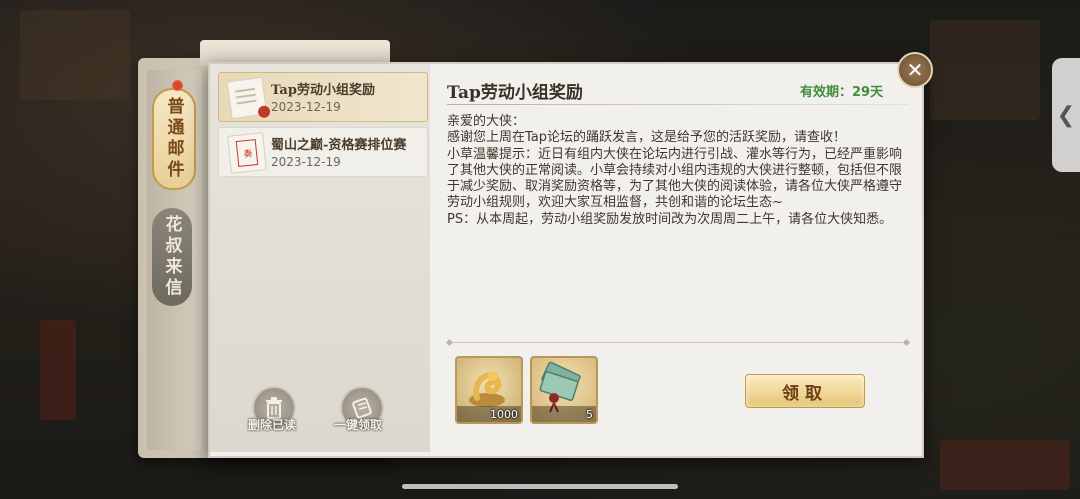 Image resolution: width=1080 pixels, height=499 pixels. I want to click on title-divider, so click(678, 104).